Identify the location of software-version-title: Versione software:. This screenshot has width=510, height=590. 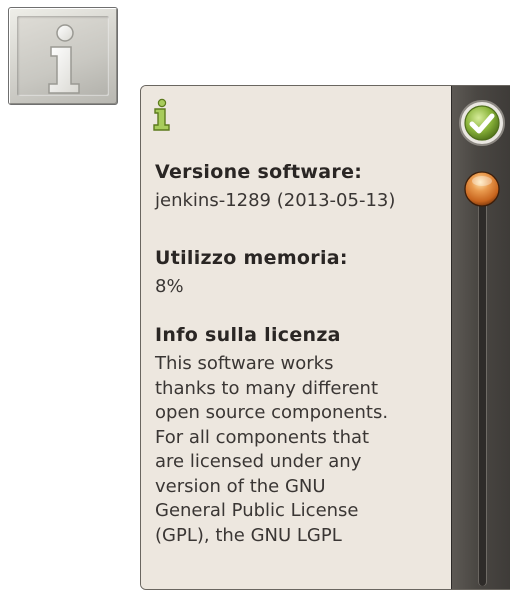
(259, 172).